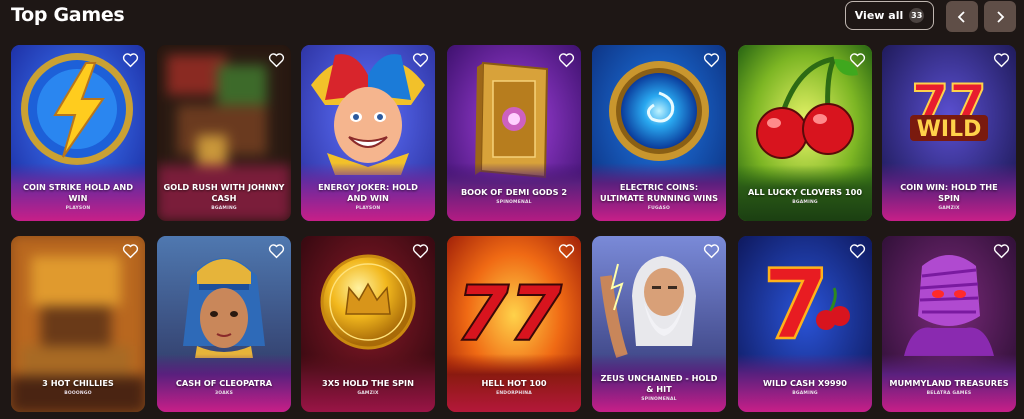  What do you see at coordinates (368, 383) in the screenshot?
I see `game-name: 3X5 HOLD THE SPIN` at bounding box center [368, 383].